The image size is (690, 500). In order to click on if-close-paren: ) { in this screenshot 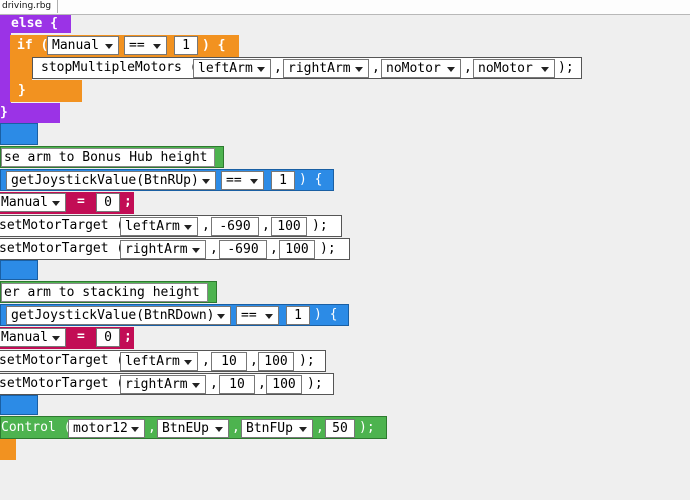, I will do `click(214, 45)`.